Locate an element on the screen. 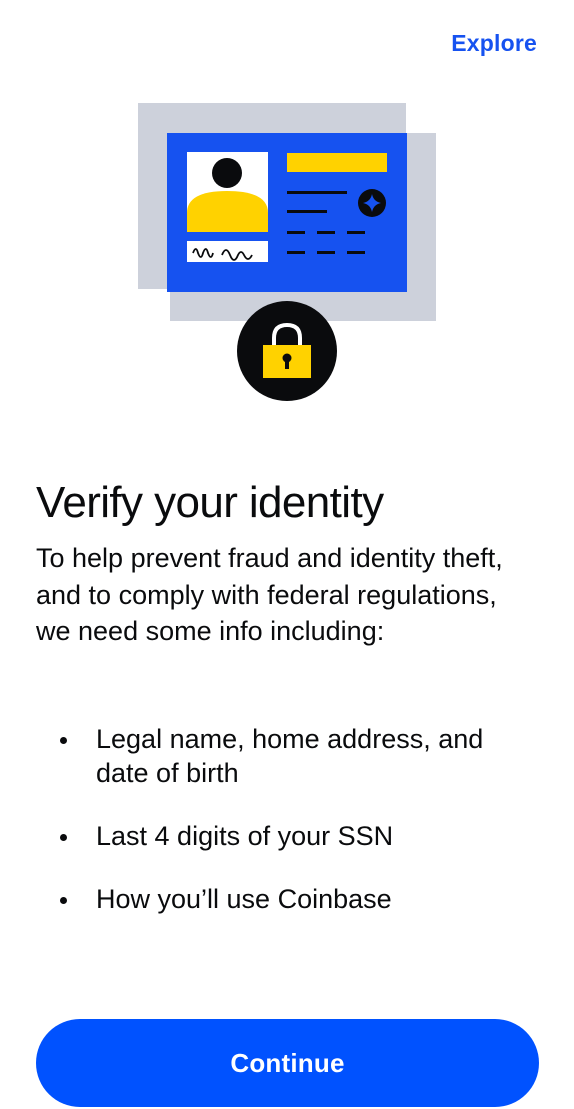 The image size is (574, 1109). explore-link: Explore is located at coordinates (494, 43).